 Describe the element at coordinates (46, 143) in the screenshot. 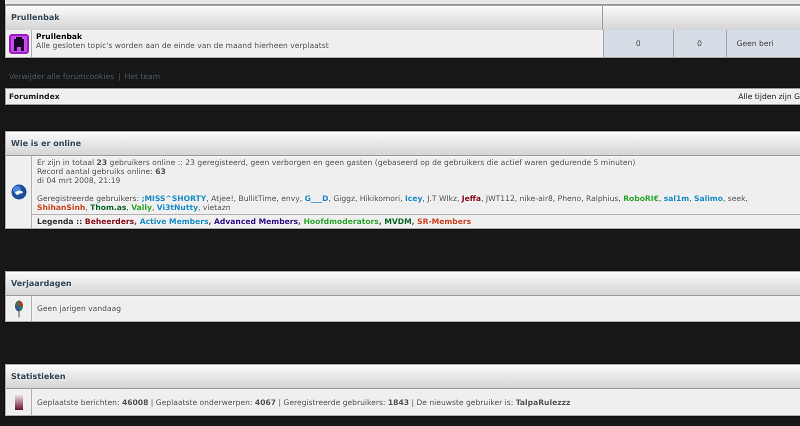

I see `section-title: Wie is er online` at that location.